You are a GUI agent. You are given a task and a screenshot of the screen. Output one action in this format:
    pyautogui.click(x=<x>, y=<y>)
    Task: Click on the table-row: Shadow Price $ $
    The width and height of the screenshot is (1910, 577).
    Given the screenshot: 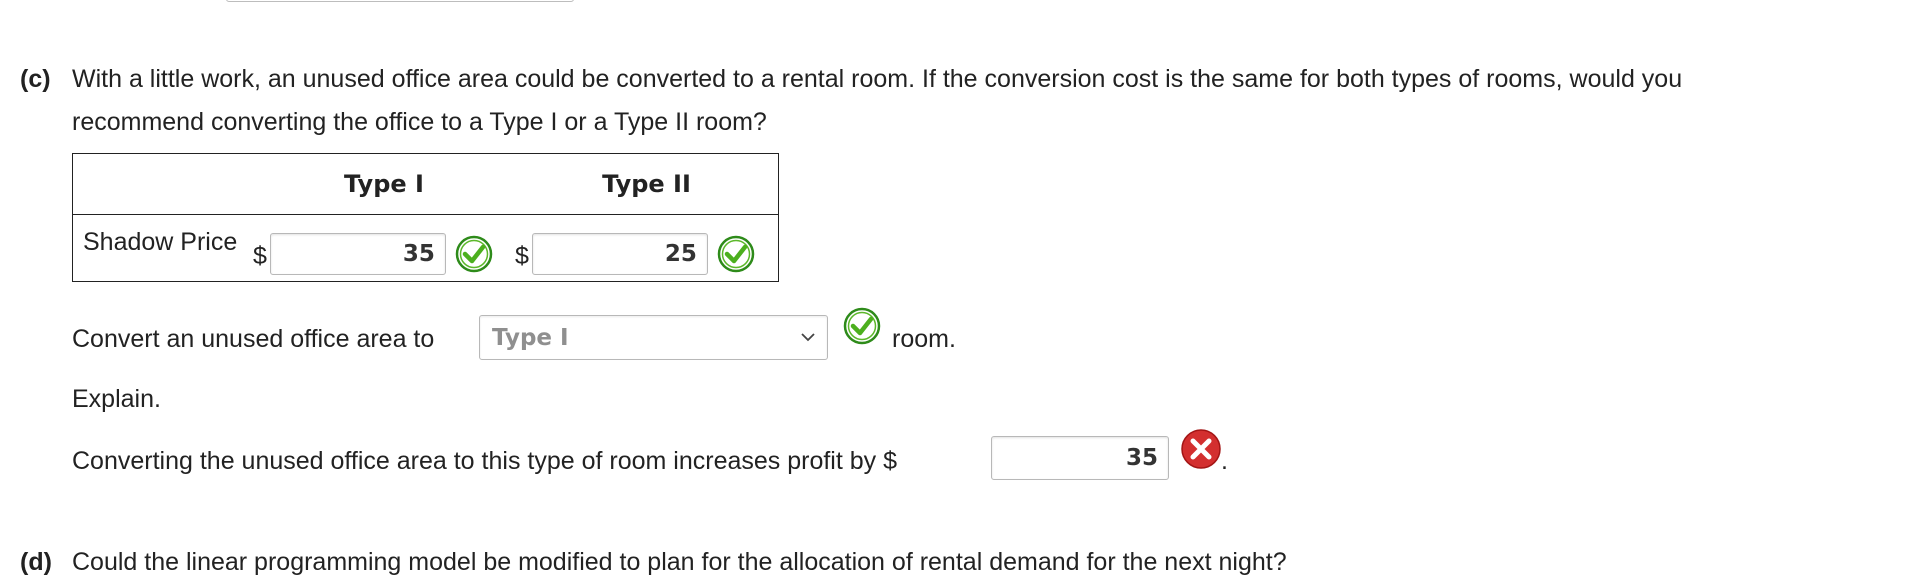 What is the action you would take?
    pyautogui.click(x=426, y=248)
    